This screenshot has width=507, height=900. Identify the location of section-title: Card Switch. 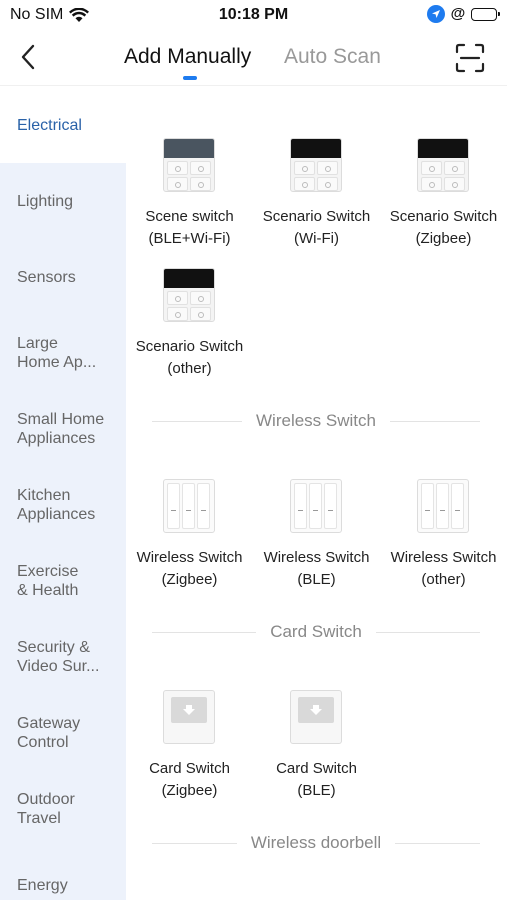
(316, 631).